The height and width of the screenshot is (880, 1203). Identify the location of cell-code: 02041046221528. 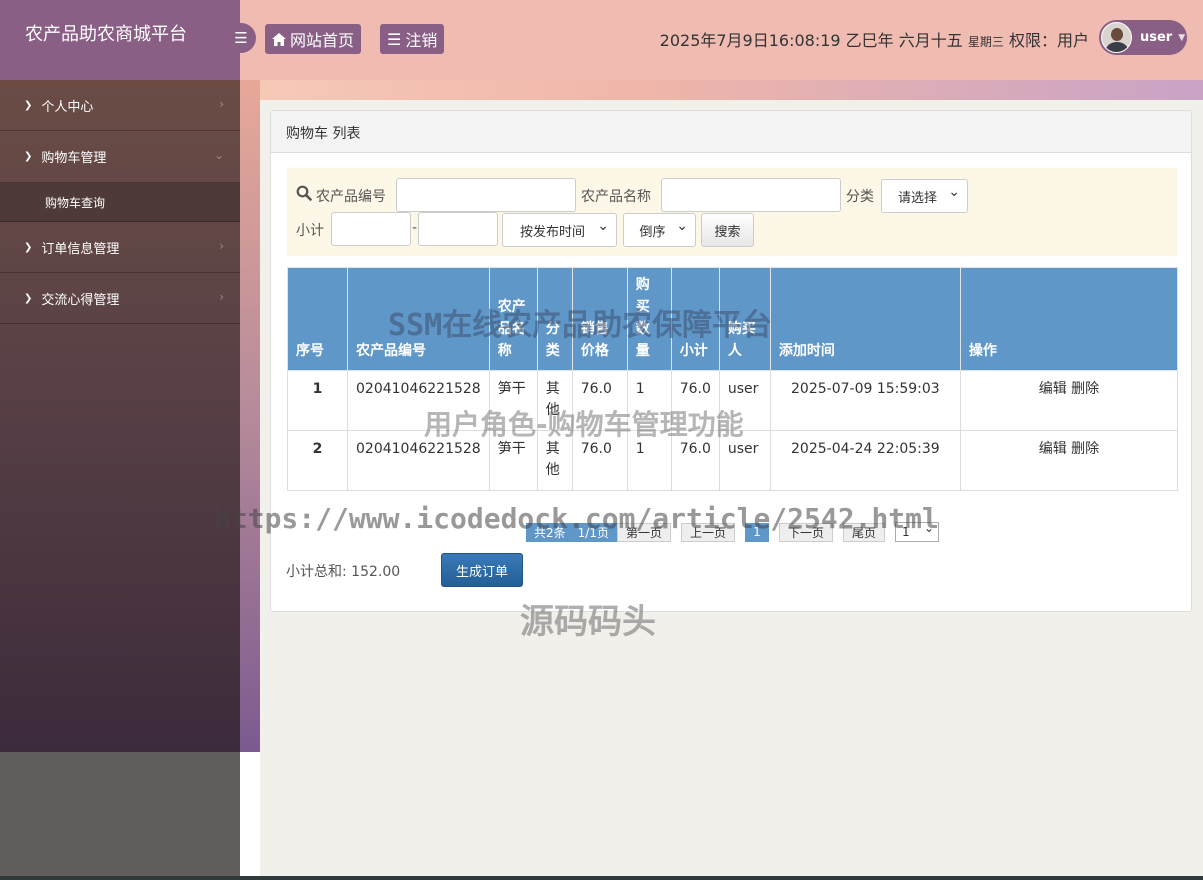
(418, 400).